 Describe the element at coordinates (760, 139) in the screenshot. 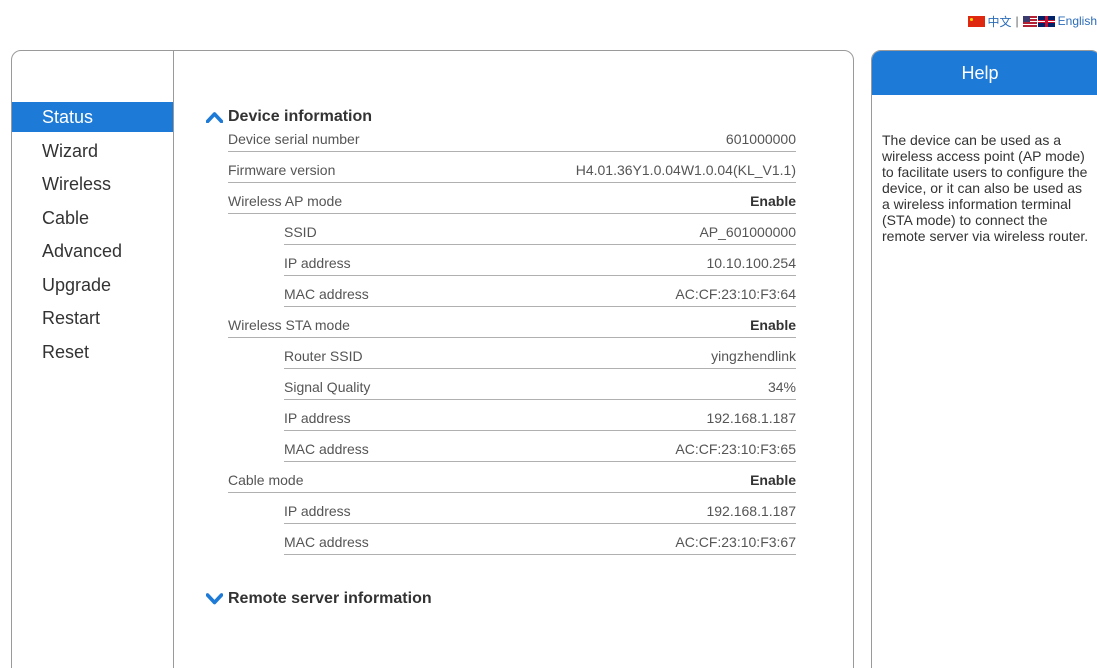

I see `info-value: 601000000` at that location.